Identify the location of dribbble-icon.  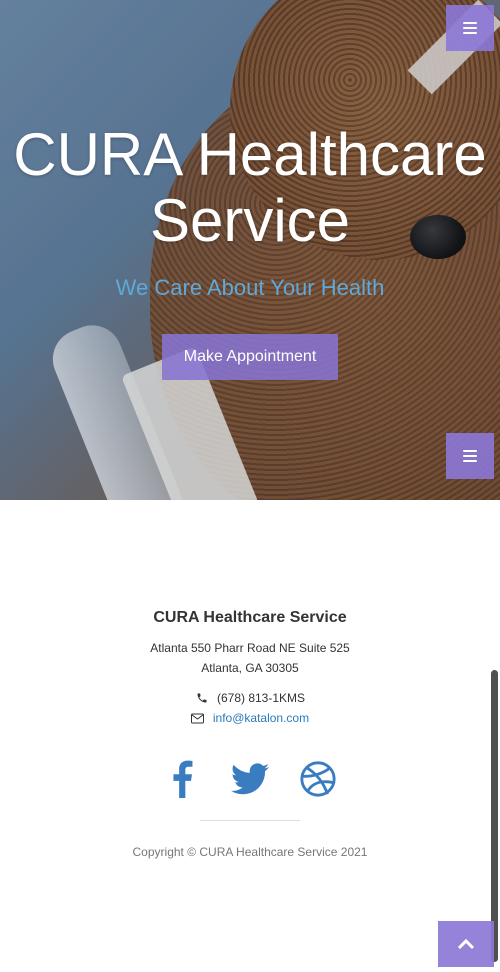
(318, 779).